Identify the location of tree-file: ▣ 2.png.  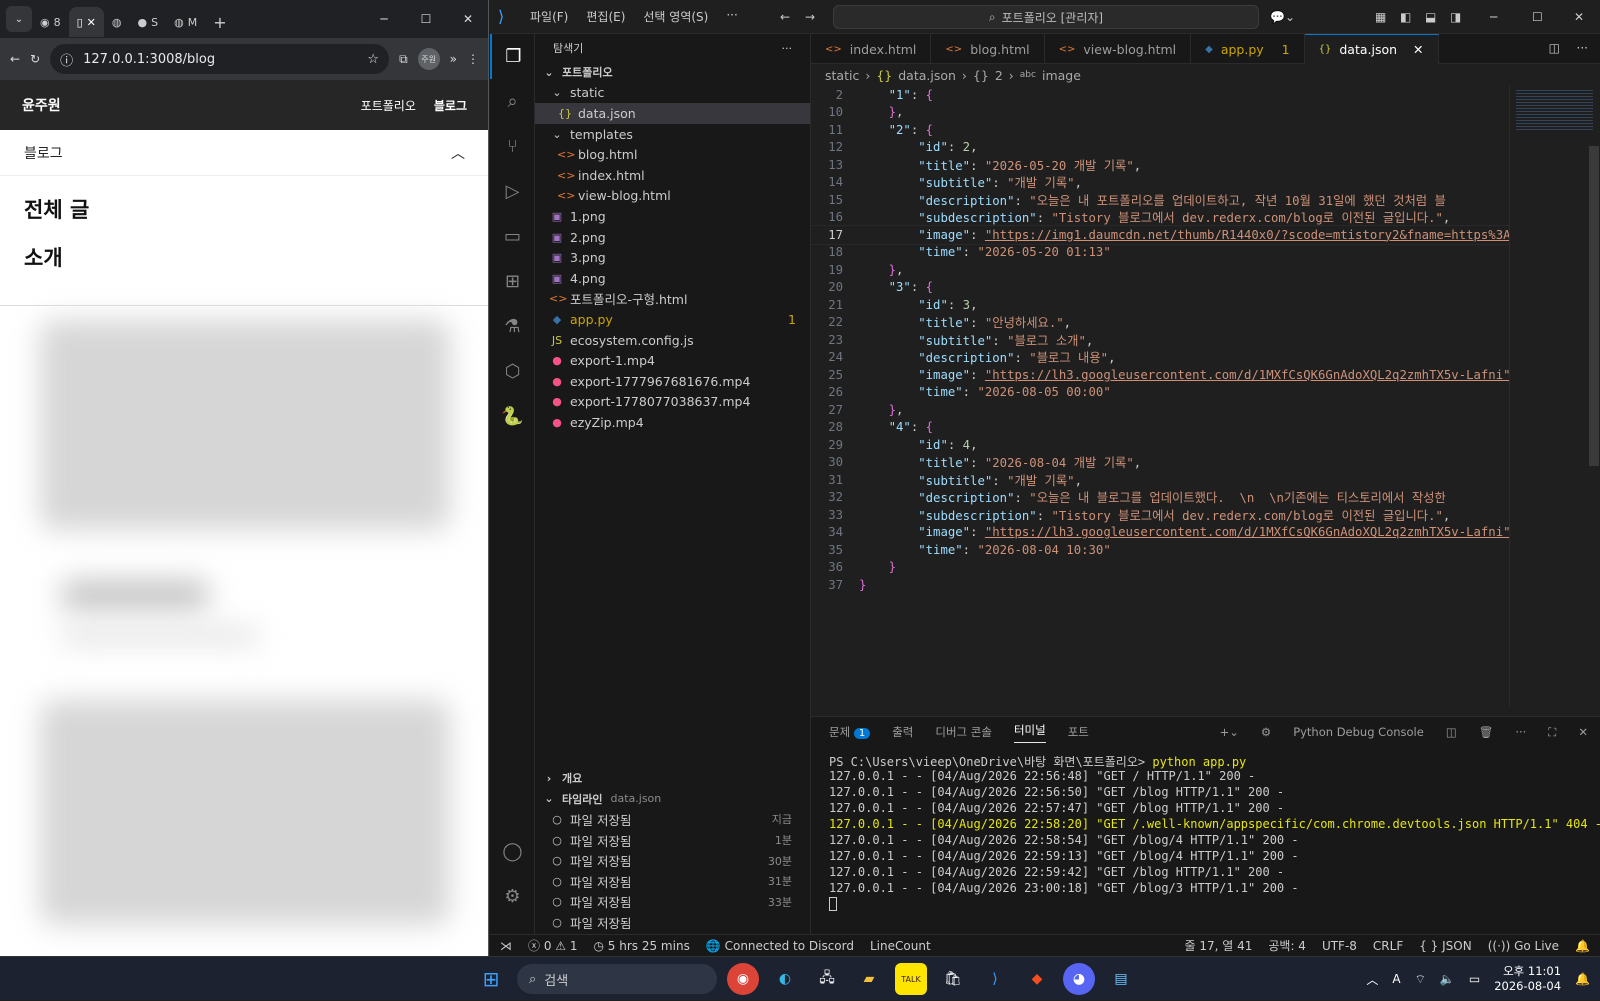
(672, 237).